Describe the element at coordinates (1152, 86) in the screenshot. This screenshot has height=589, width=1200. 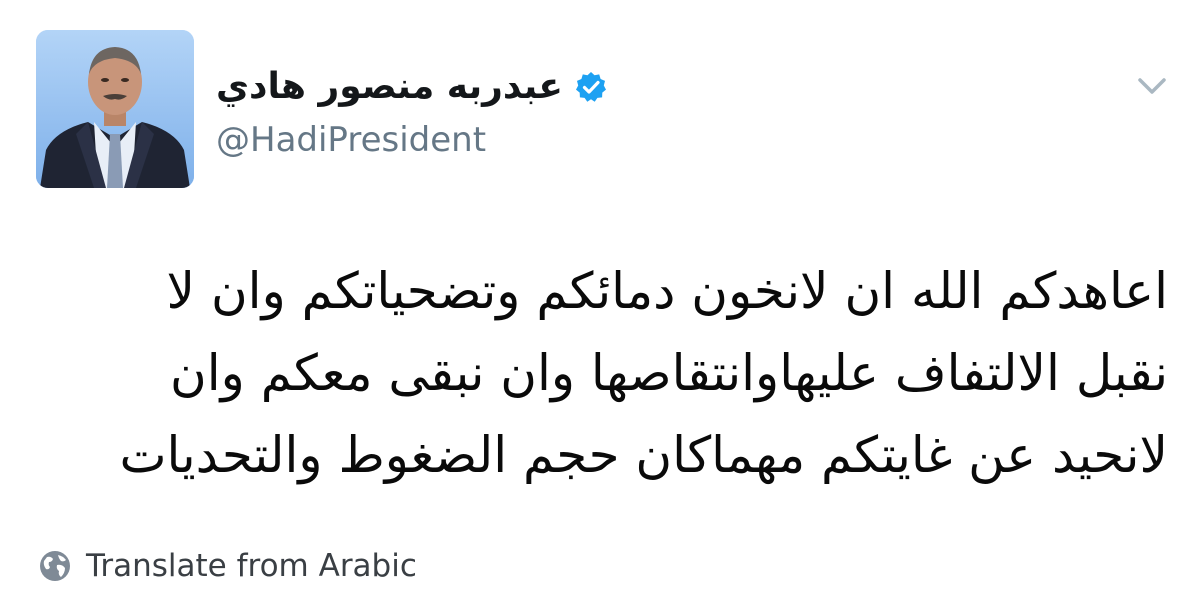
I see `chevron-down-icon` at that location.